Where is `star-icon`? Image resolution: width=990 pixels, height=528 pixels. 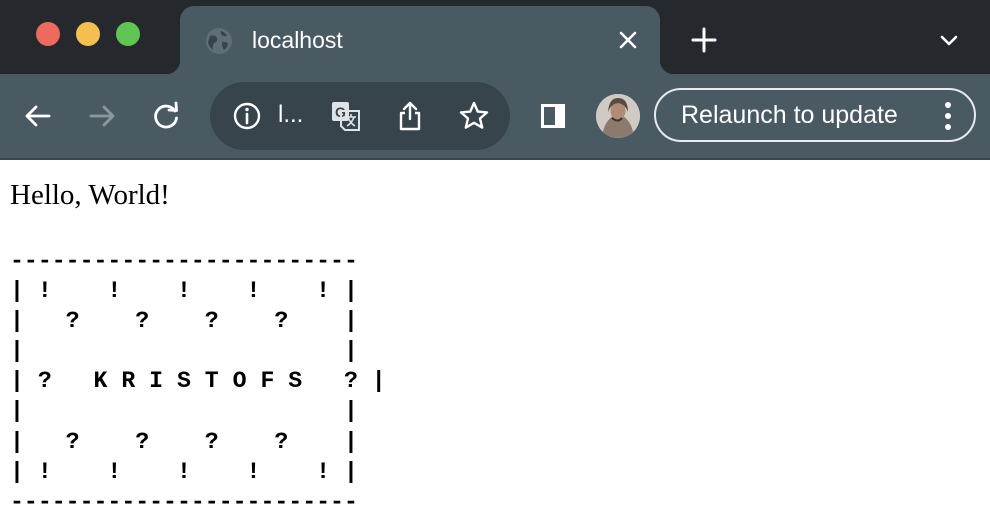 star-icon is located at coordinates (474, 116).